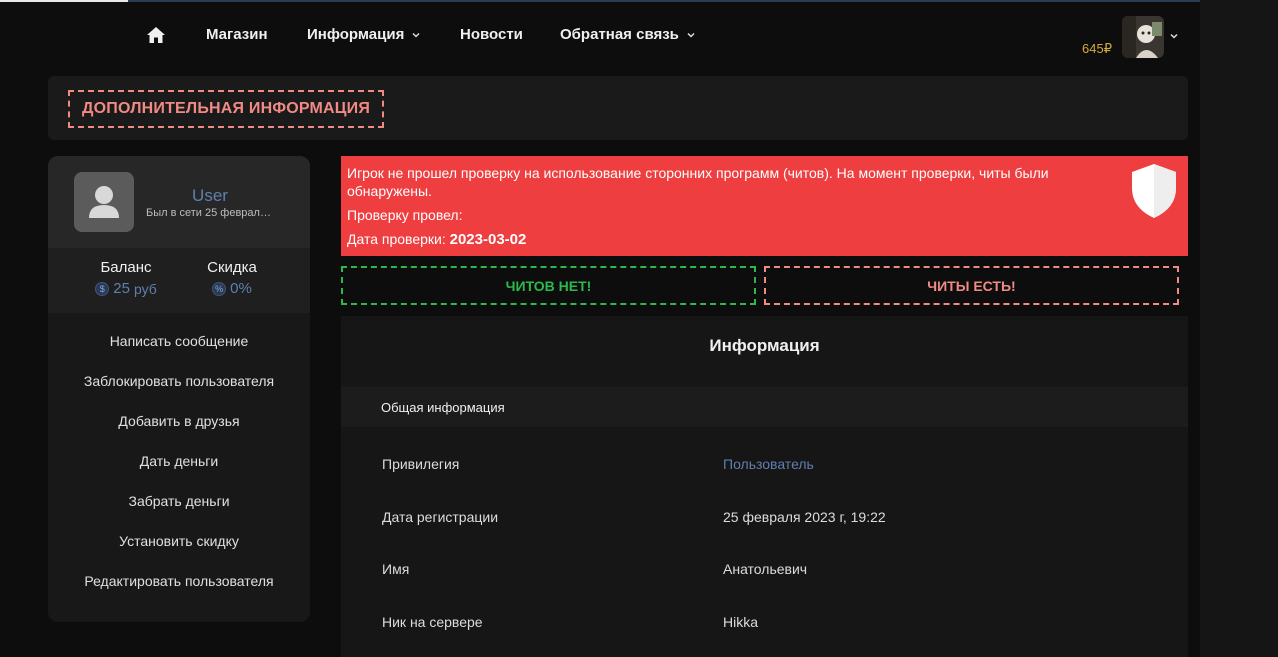  I want to click on info-value: 25 февраля 2023 г, 19:22, so click(804, 517).